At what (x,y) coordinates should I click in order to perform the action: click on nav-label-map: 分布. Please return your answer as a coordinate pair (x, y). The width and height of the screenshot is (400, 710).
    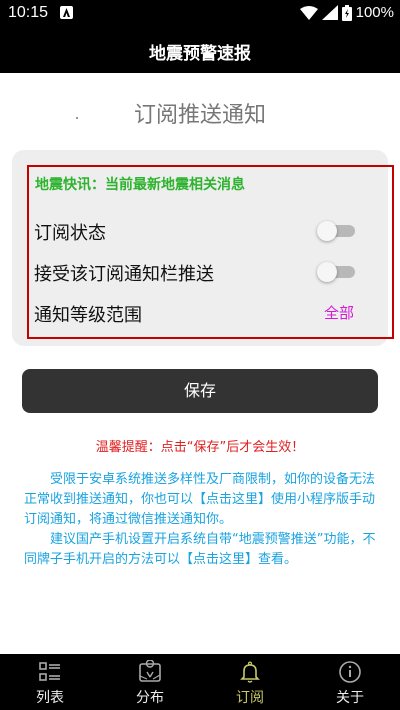
    Looking at the image, I should click on (150, 698).